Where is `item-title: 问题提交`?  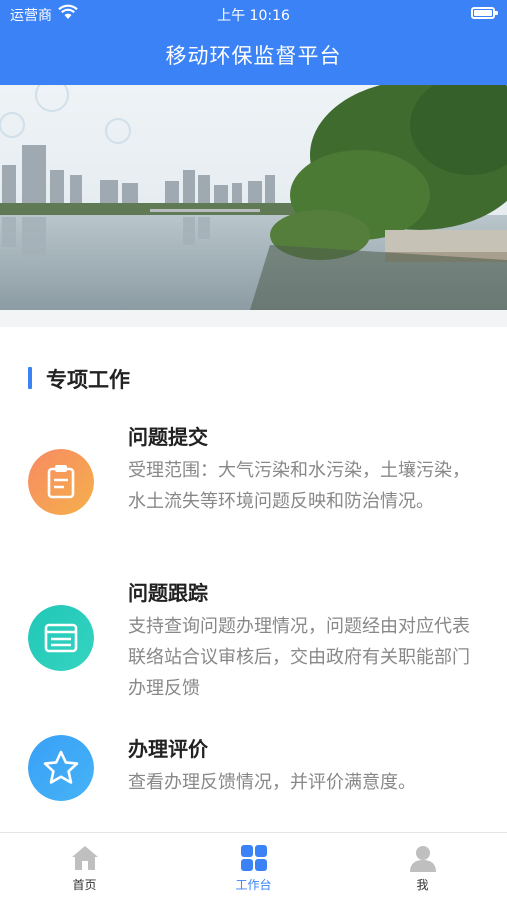 item-title: 问题提交 is located at coordinates (168, 437).